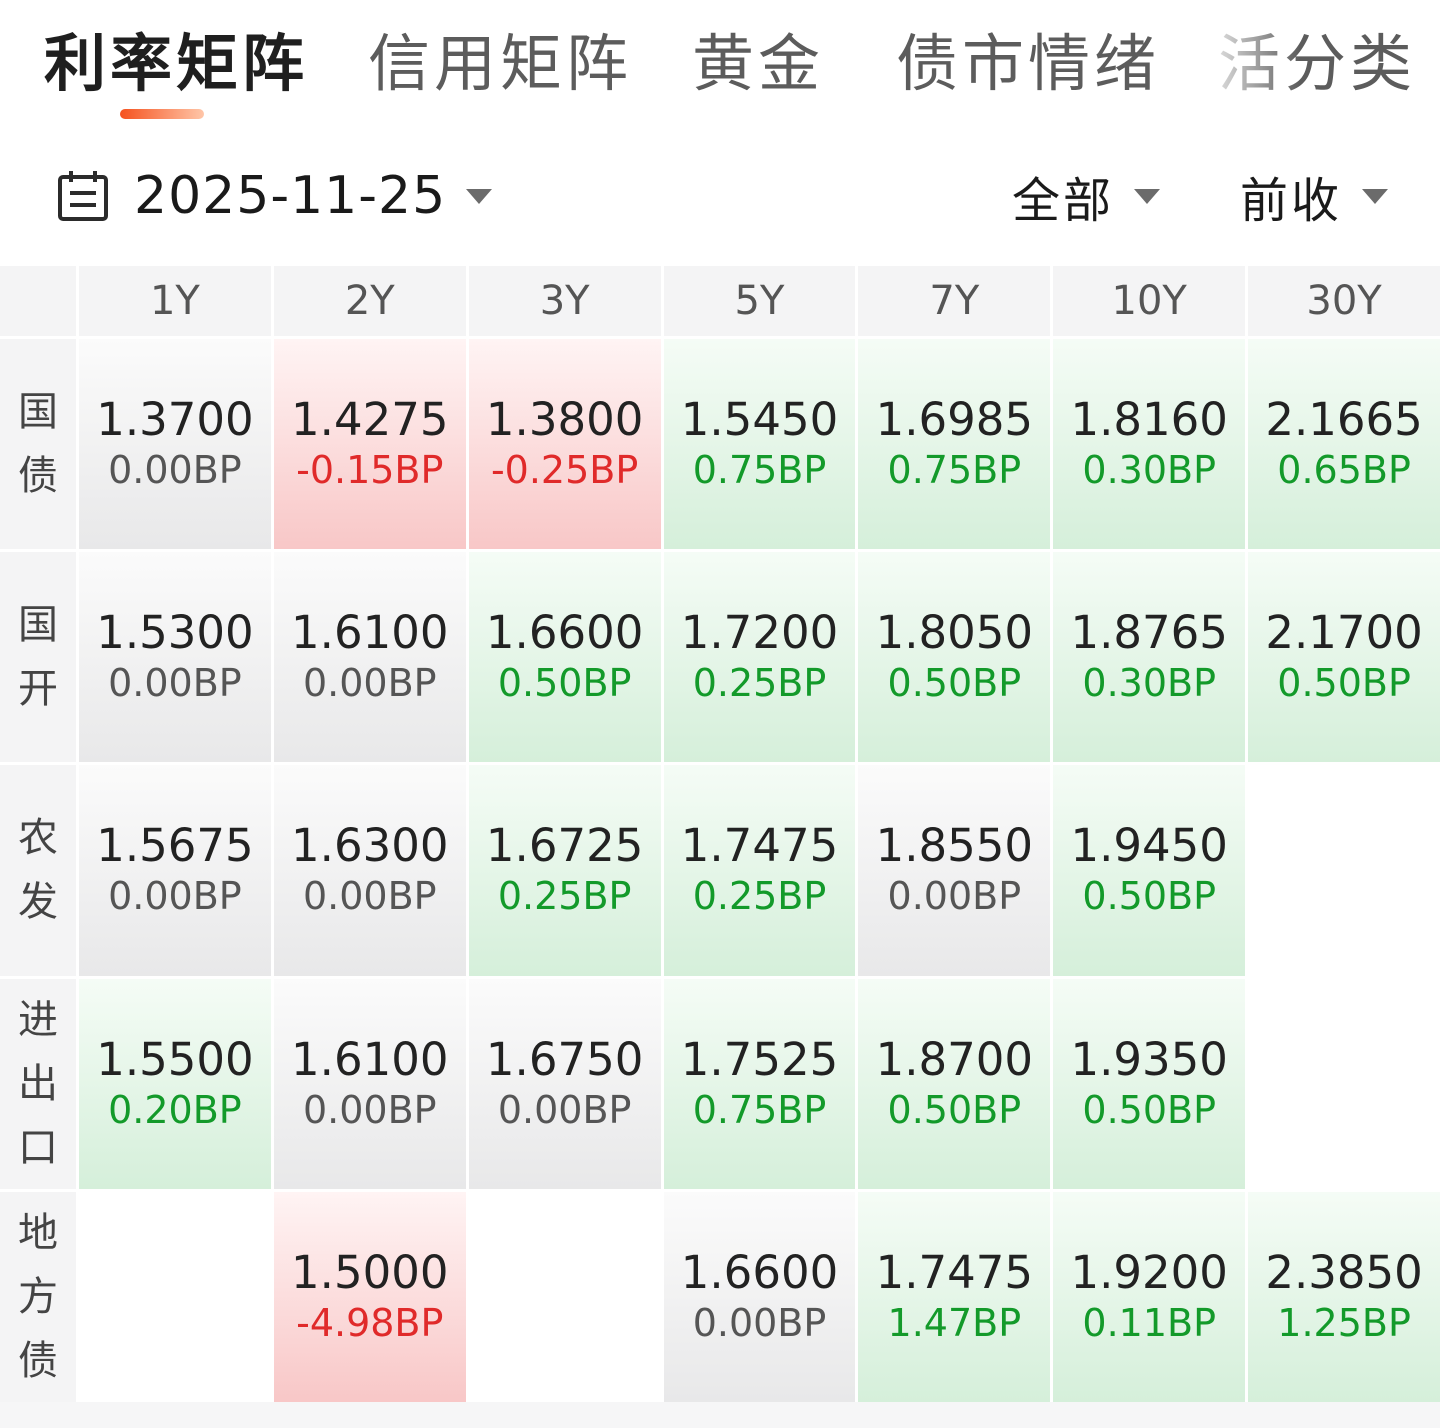 The width and height of the screenshot is (1440, 1428). Describe the element at coordinates (1344, 1272) in the screenshot. I see `yield-value: 2.3850` at that location.